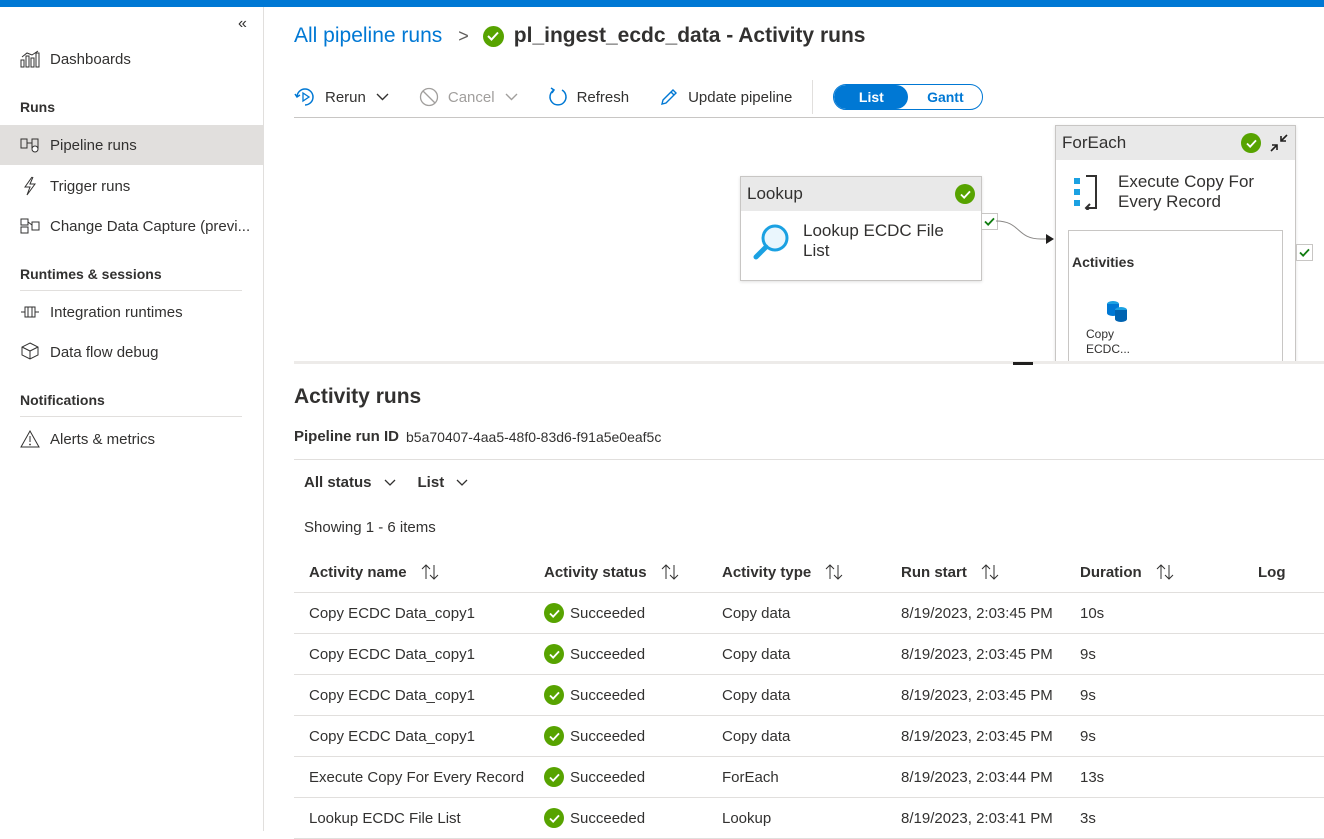 This screenshot has width=1324, height=839. Describe the element at coordinates (468, 97) in the screenshot. I see `cancel-button: Cancel` at that location.